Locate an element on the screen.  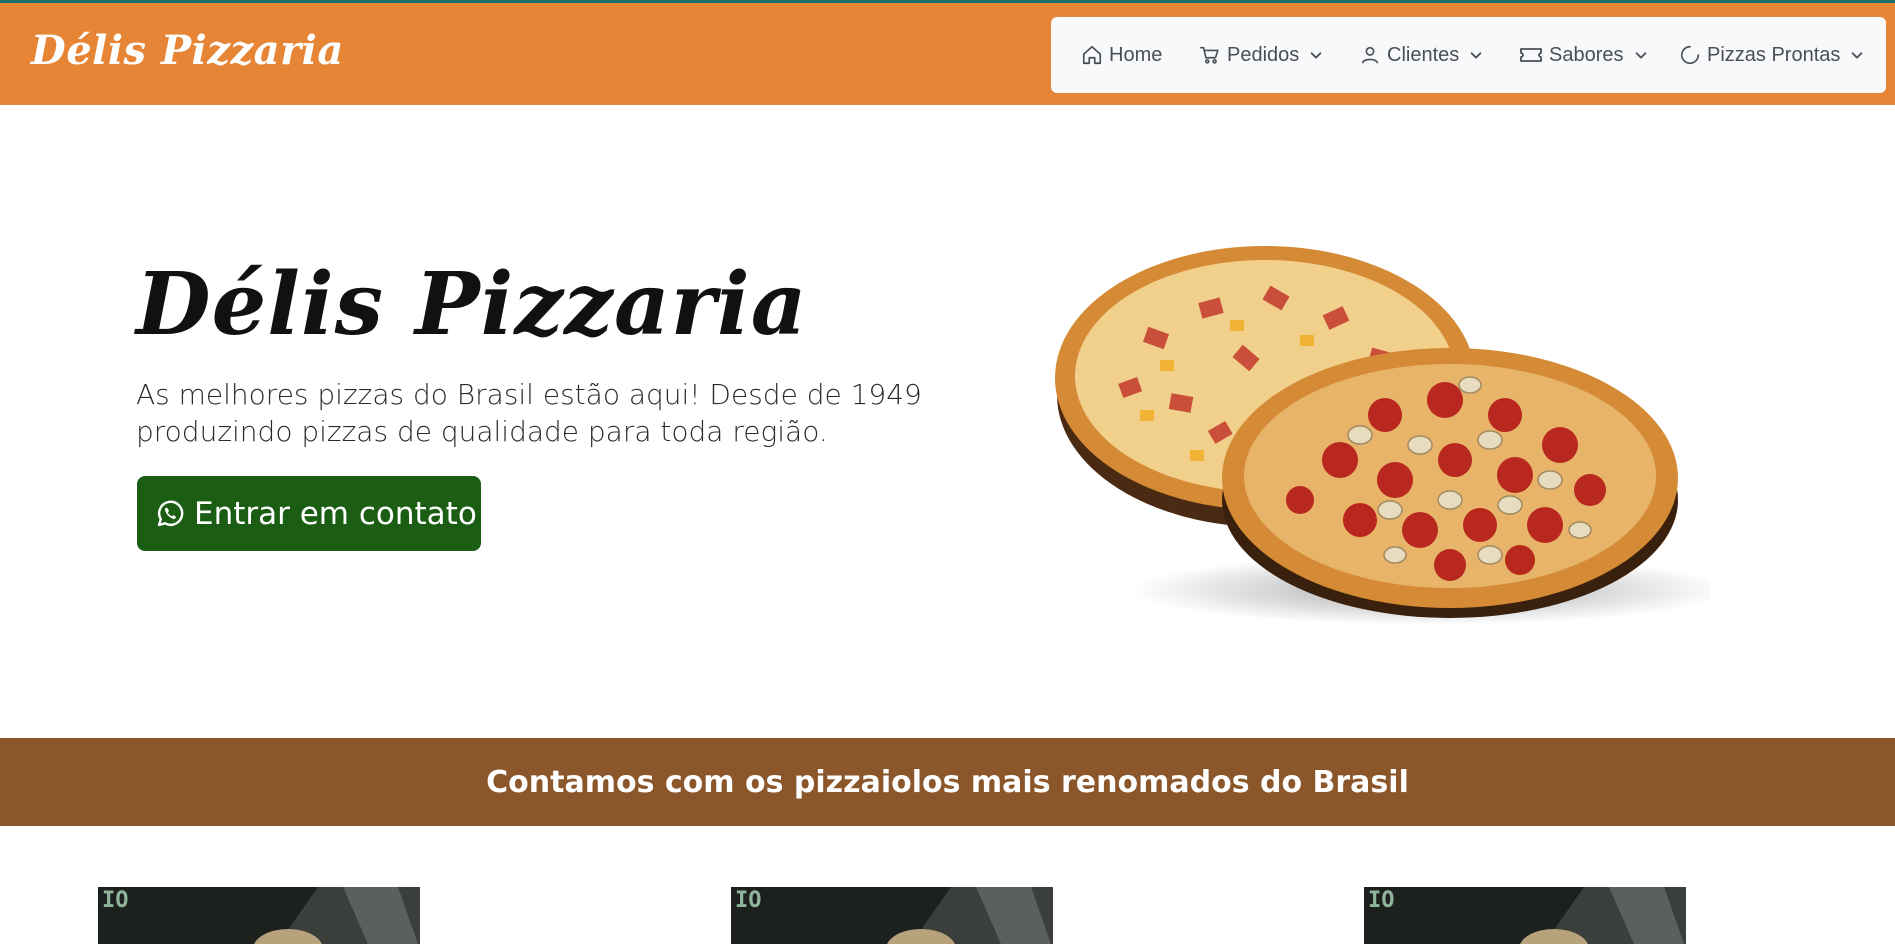
home-icon is located at coordinates (1092, 55).